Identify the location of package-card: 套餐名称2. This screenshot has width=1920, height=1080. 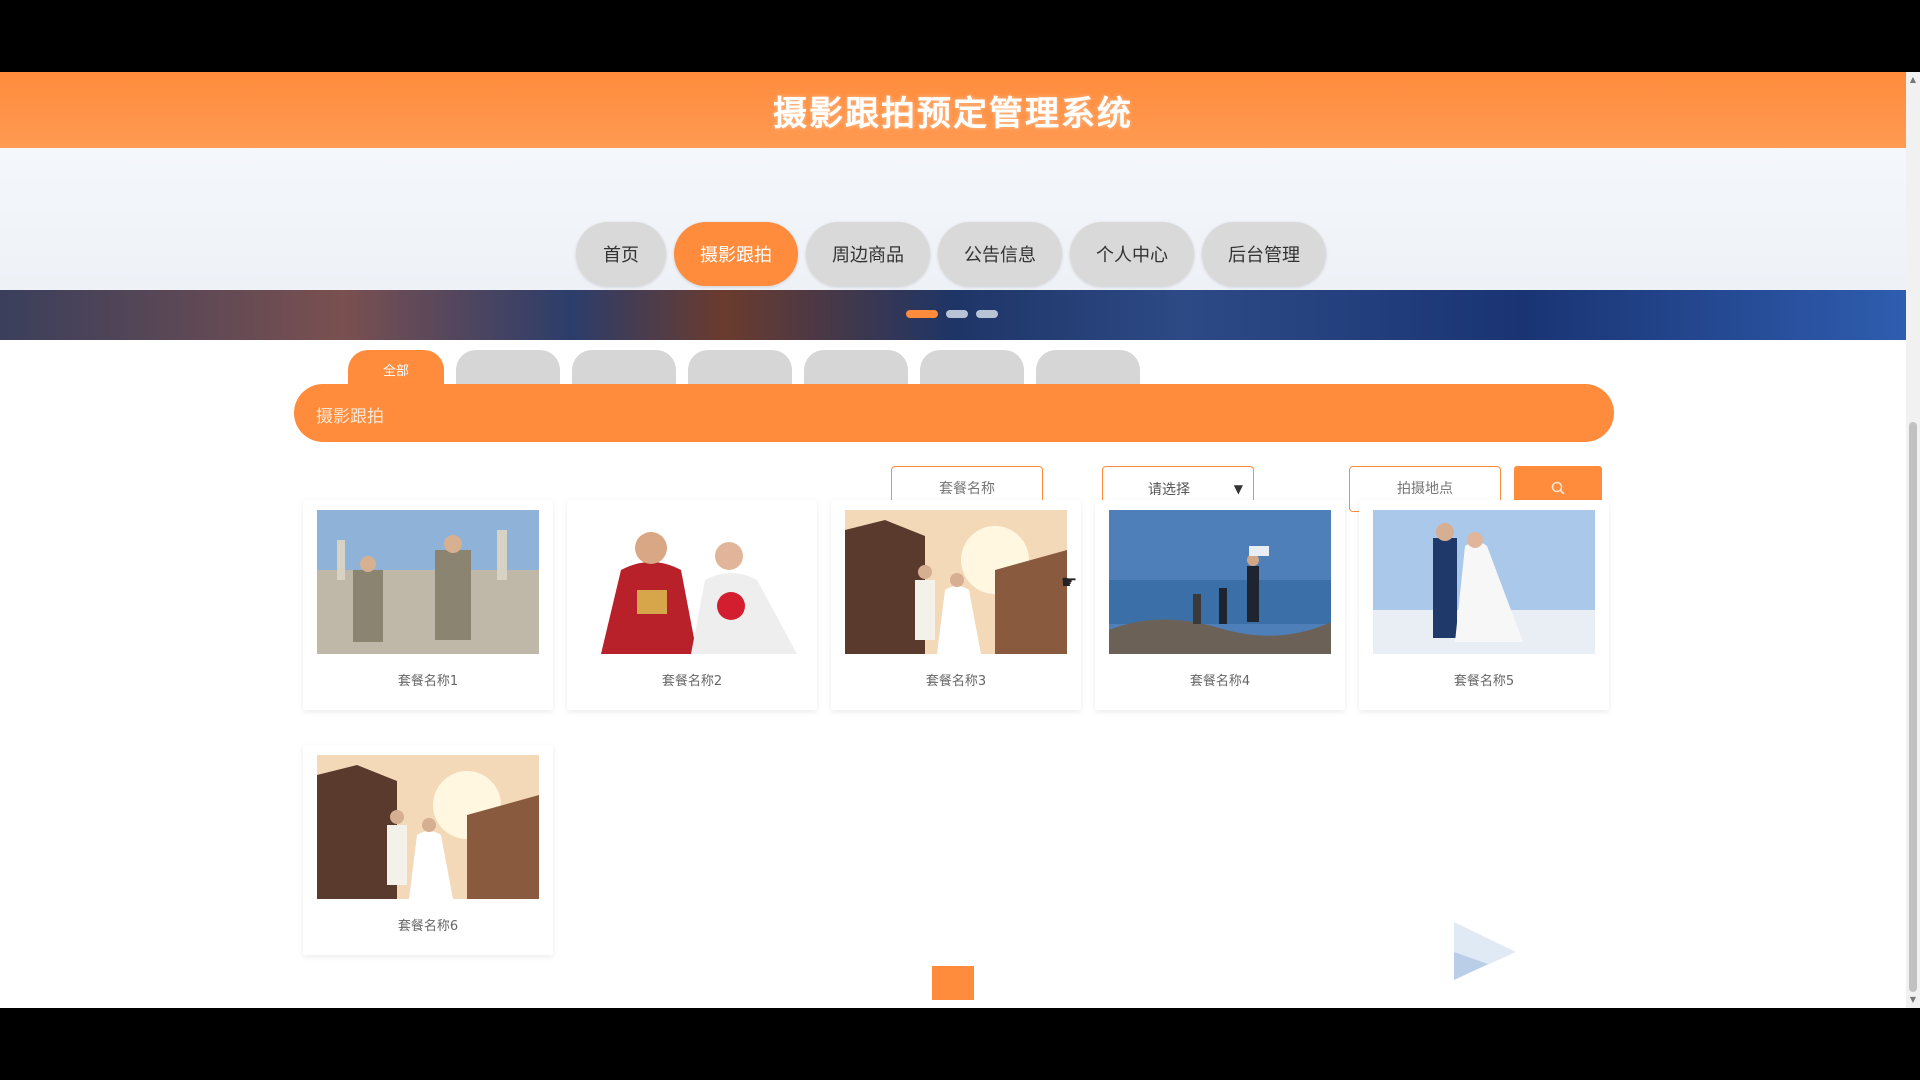
(692, 605).